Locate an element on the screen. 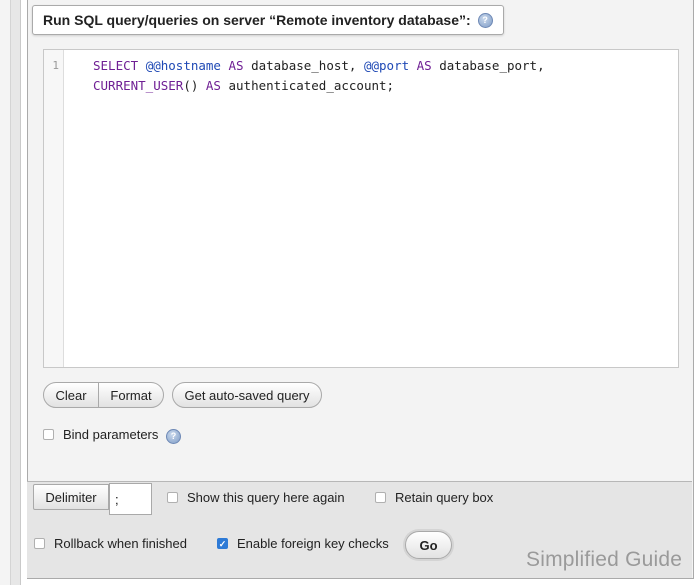  delimiter-input: ; is located at coordinates (130, 499).